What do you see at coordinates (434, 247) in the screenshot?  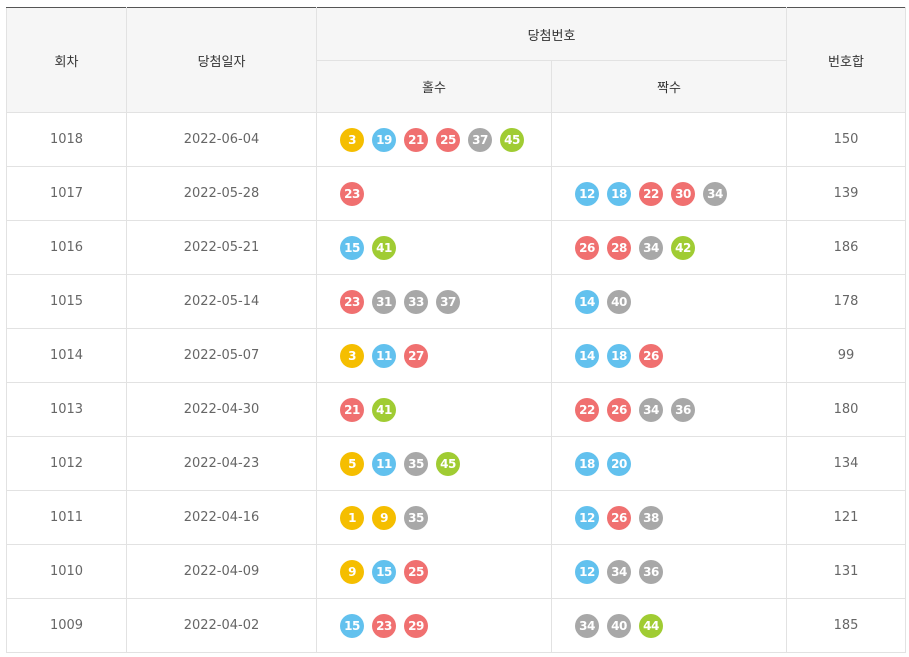 I see `cell-odd-numbers: 15 41` at bounding box center [434, 247].